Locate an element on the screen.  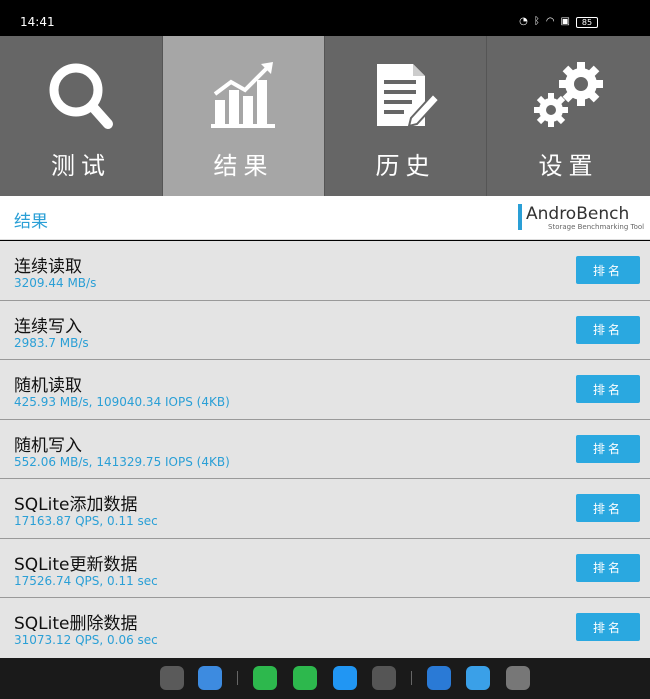
page-title: 结果 is located at coordinates (31, 222).